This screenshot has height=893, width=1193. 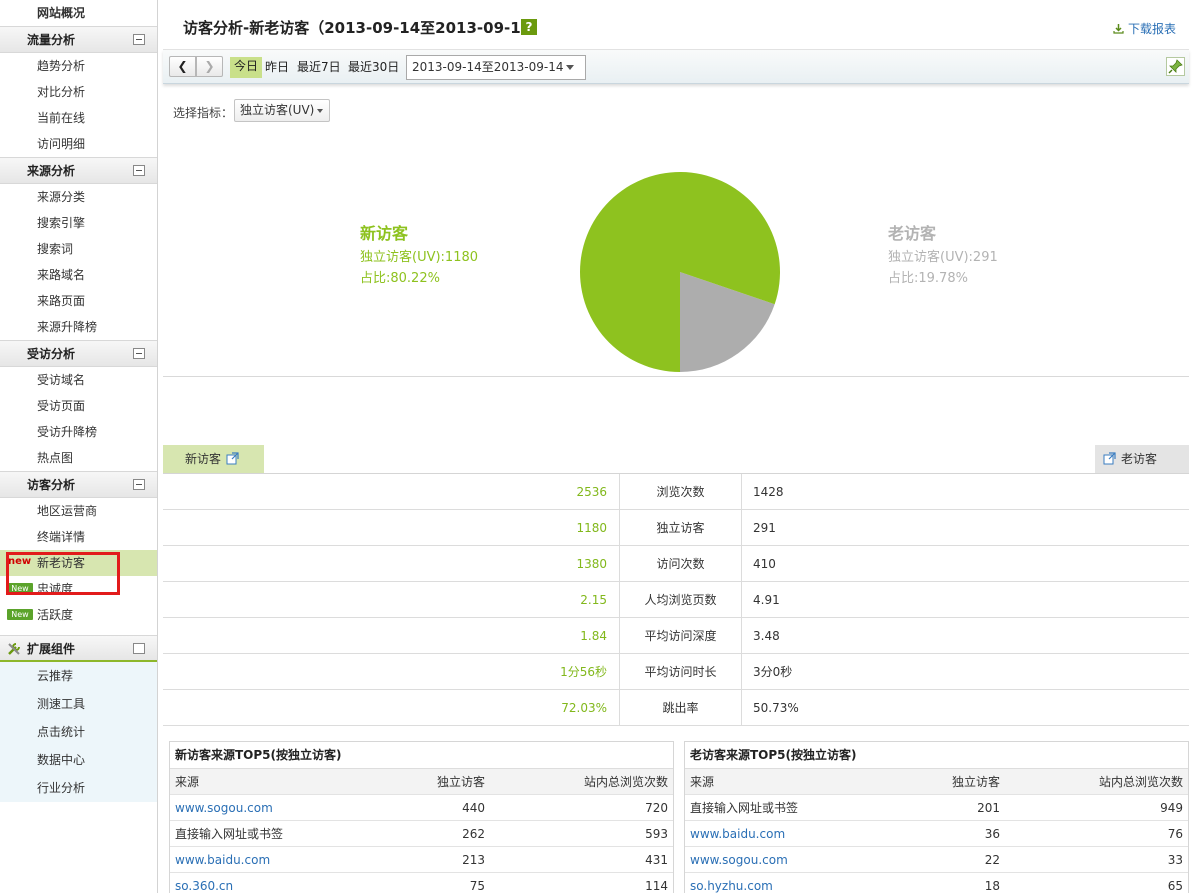 I want to click on sidebar-item-online: 当前在线, so click(x=78, y=118).